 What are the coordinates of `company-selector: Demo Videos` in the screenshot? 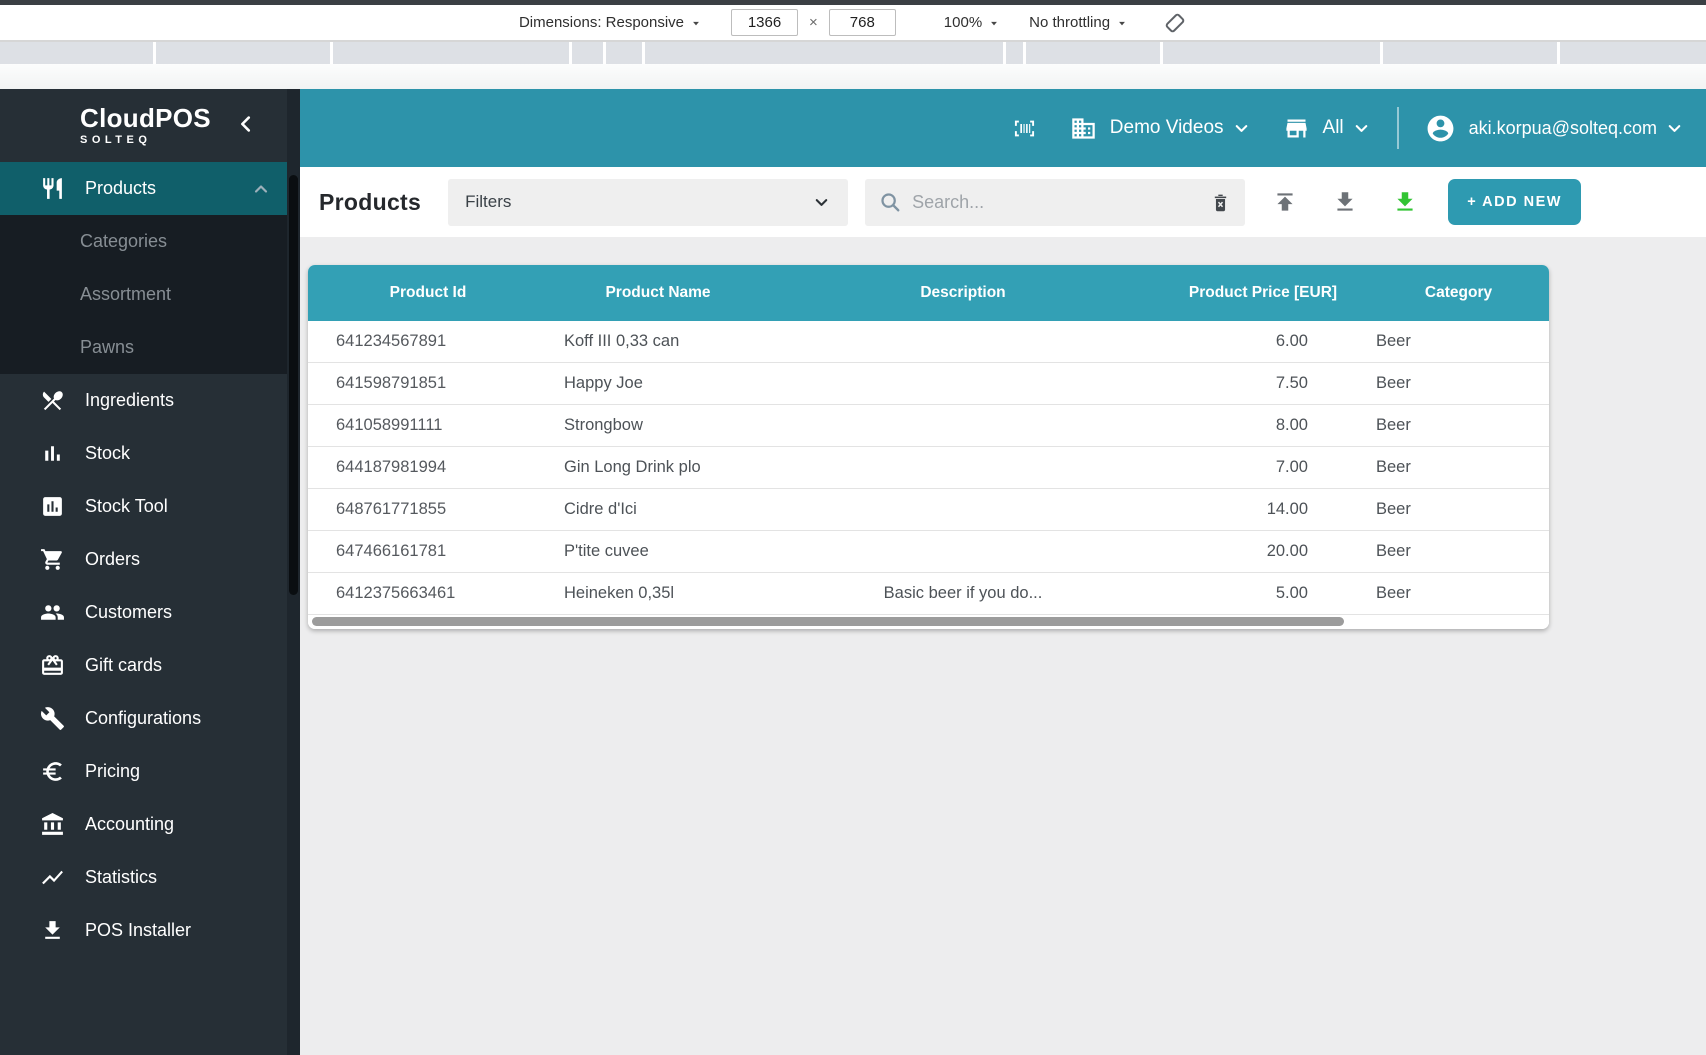 It's located at (1160, 128).